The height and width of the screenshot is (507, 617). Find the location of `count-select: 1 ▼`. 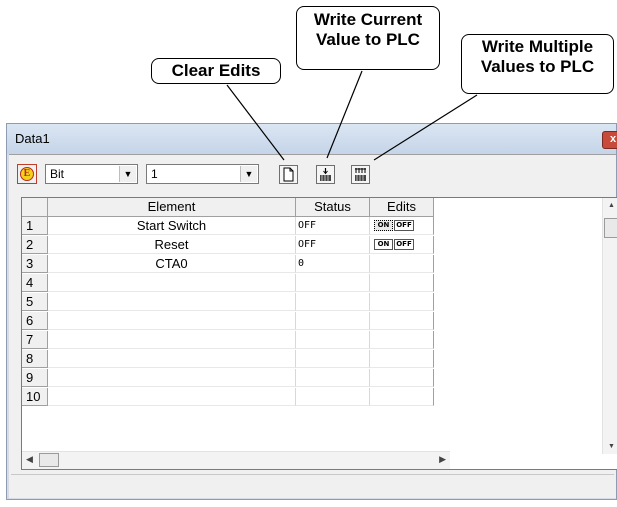

count-select: 1 ▼ is located at coordinates (202, 174).